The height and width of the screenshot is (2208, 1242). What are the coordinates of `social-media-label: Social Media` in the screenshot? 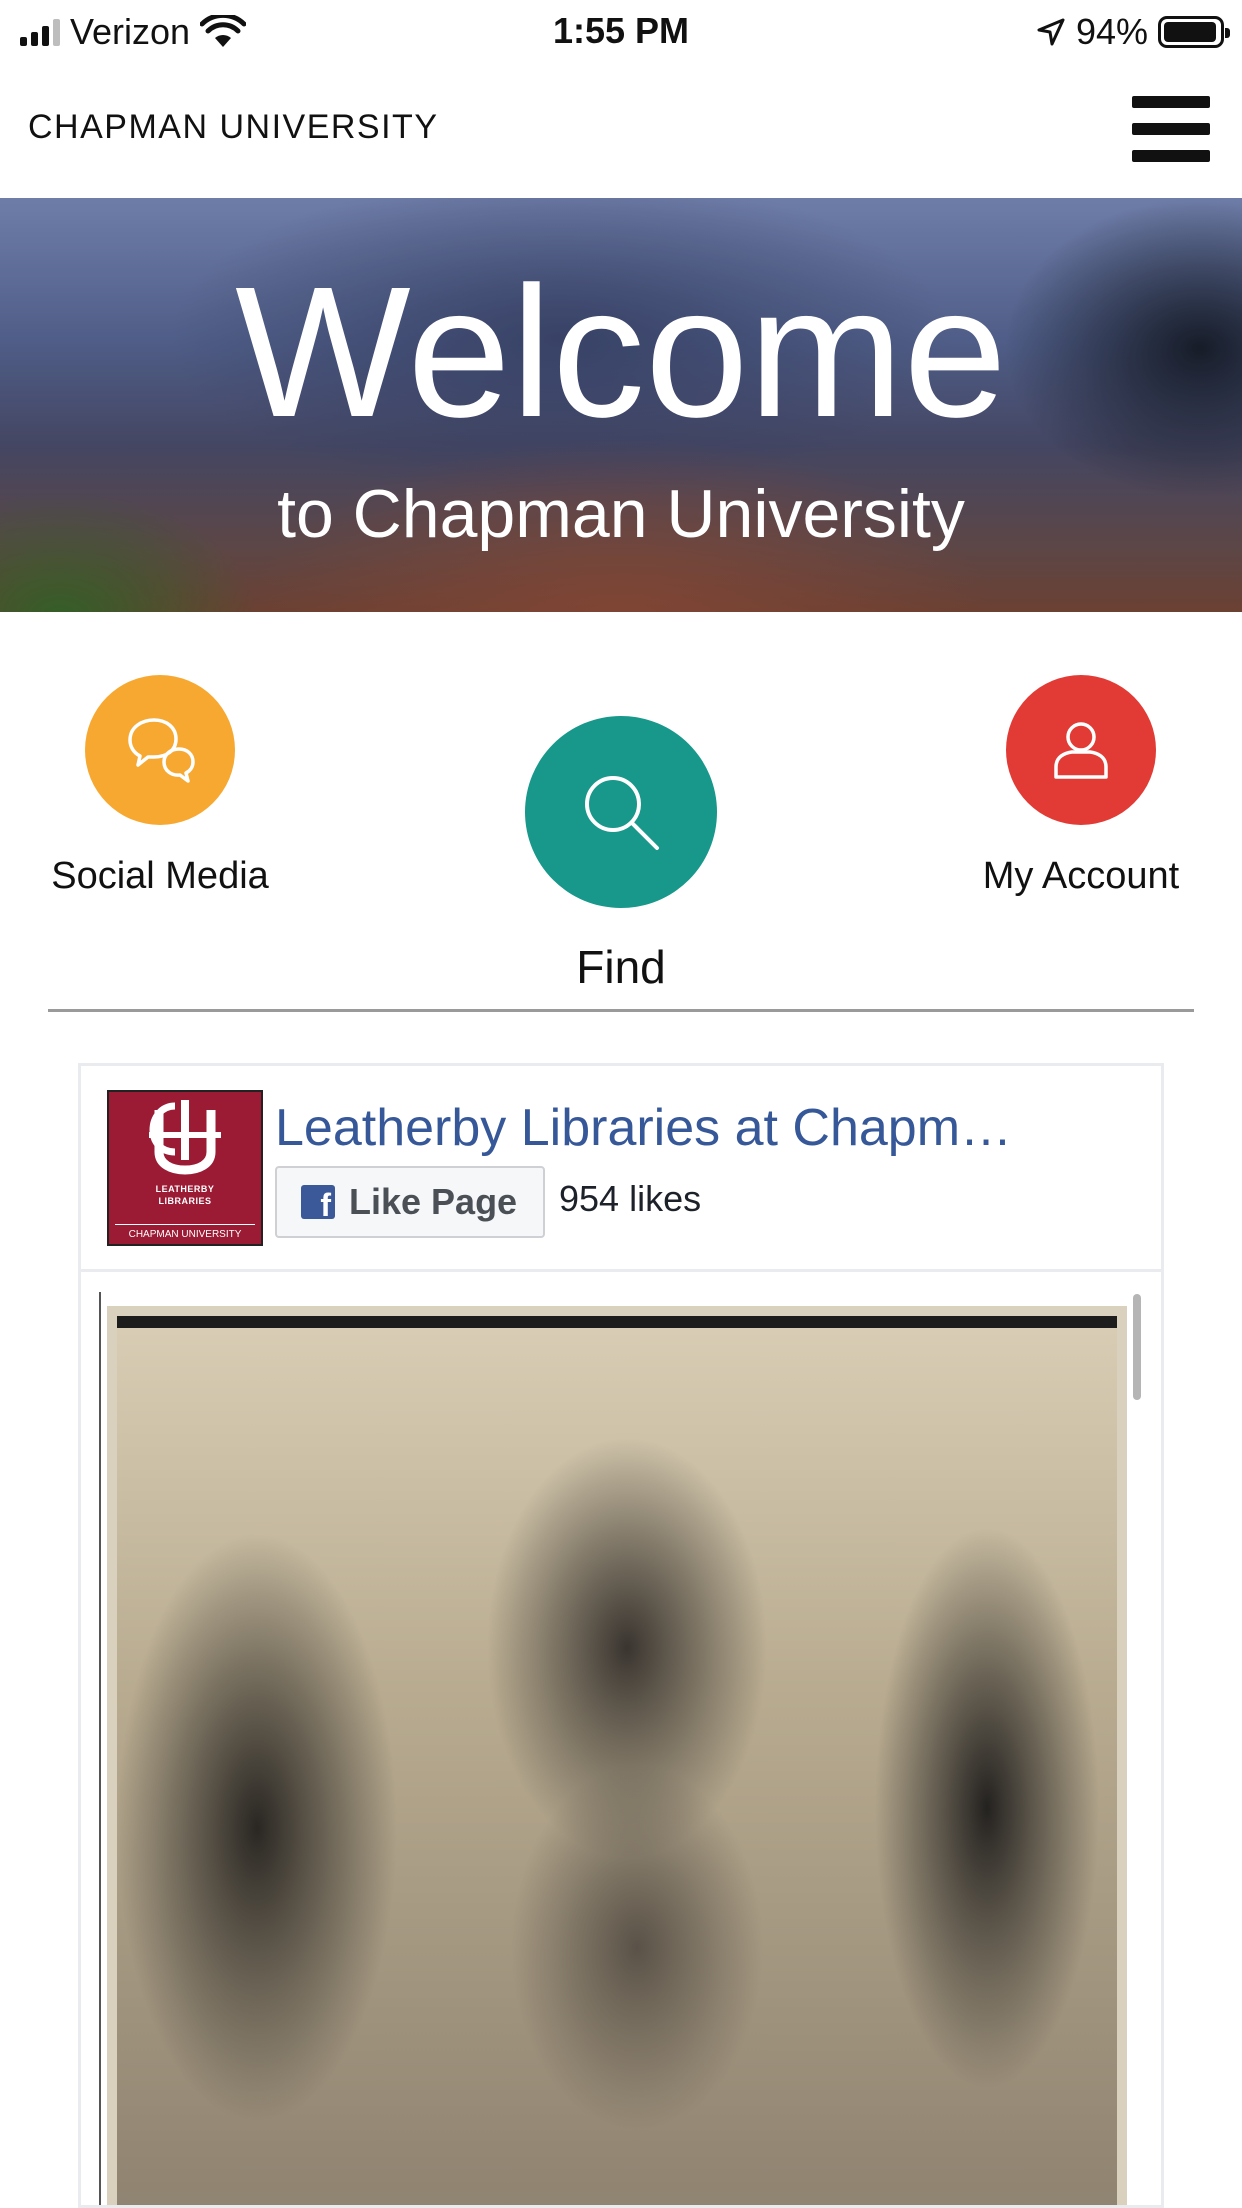 It's located at (160, 876).